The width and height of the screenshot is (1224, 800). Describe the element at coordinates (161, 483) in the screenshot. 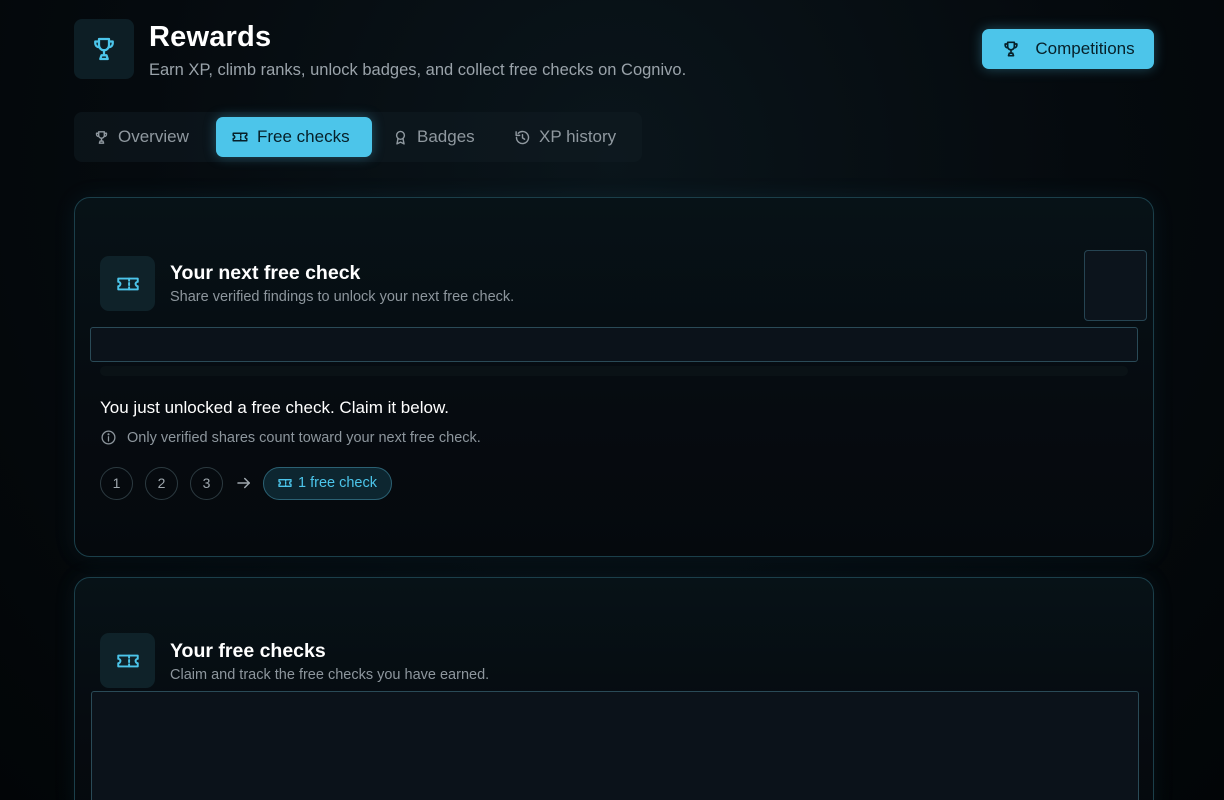

I see `step-2: 2` at that location.